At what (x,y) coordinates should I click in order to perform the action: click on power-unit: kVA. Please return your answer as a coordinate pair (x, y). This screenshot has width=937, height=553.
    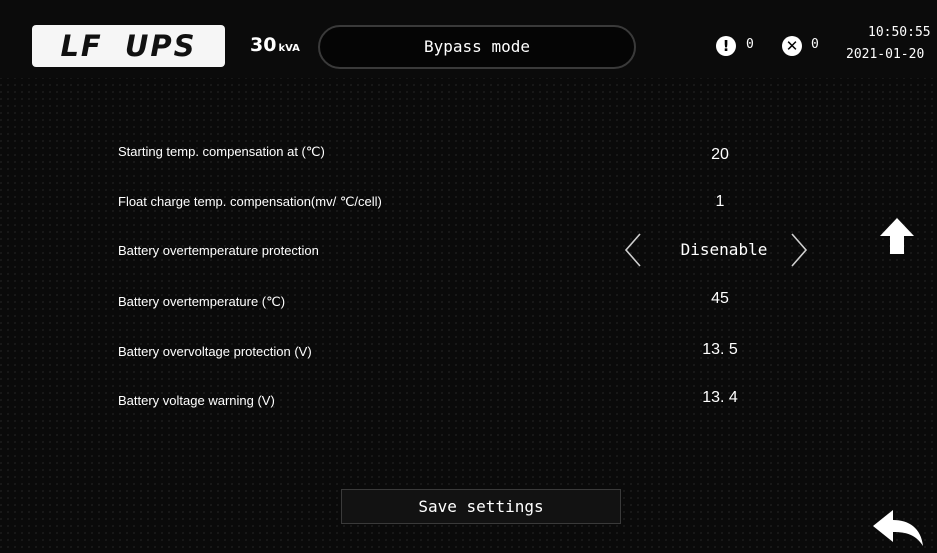
    Looking at the image, I should click on (289, 48).